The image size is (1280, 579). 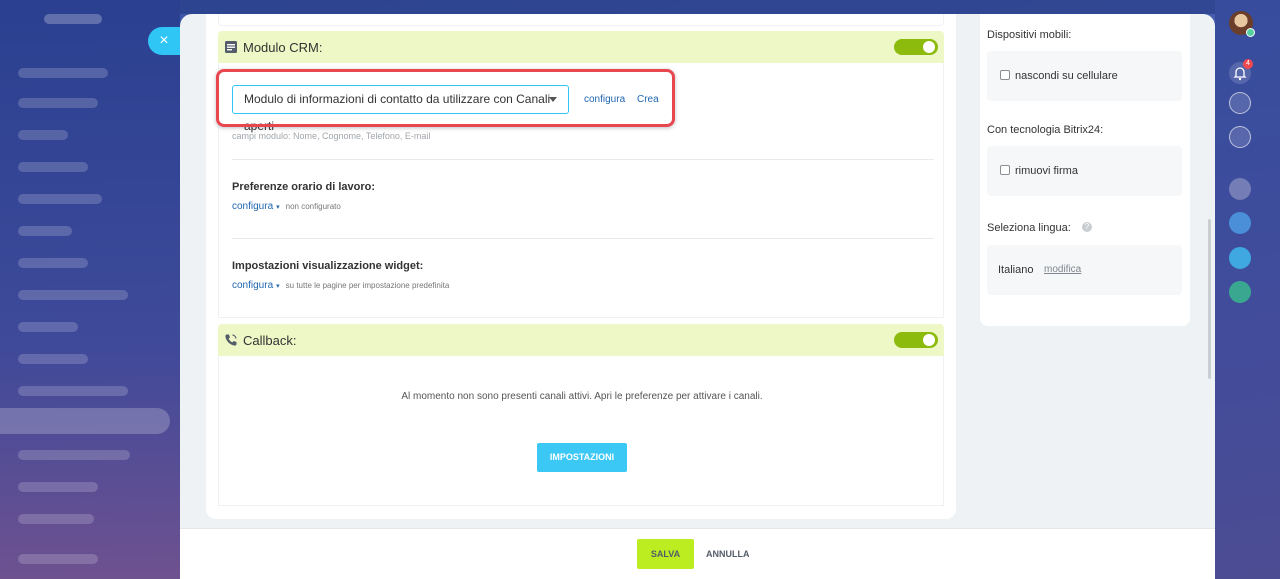 I want to click on remove-signature-checkbox, so click(x=1005, y=170).